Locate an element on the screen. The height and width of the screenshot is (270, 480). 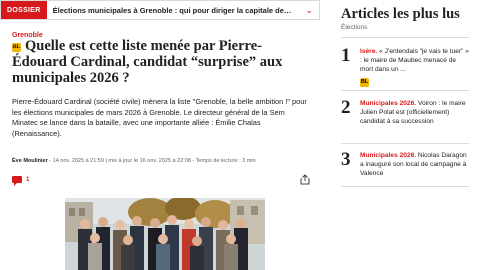
most-read-subtitle: Élections is located at coordinates (354, 27).